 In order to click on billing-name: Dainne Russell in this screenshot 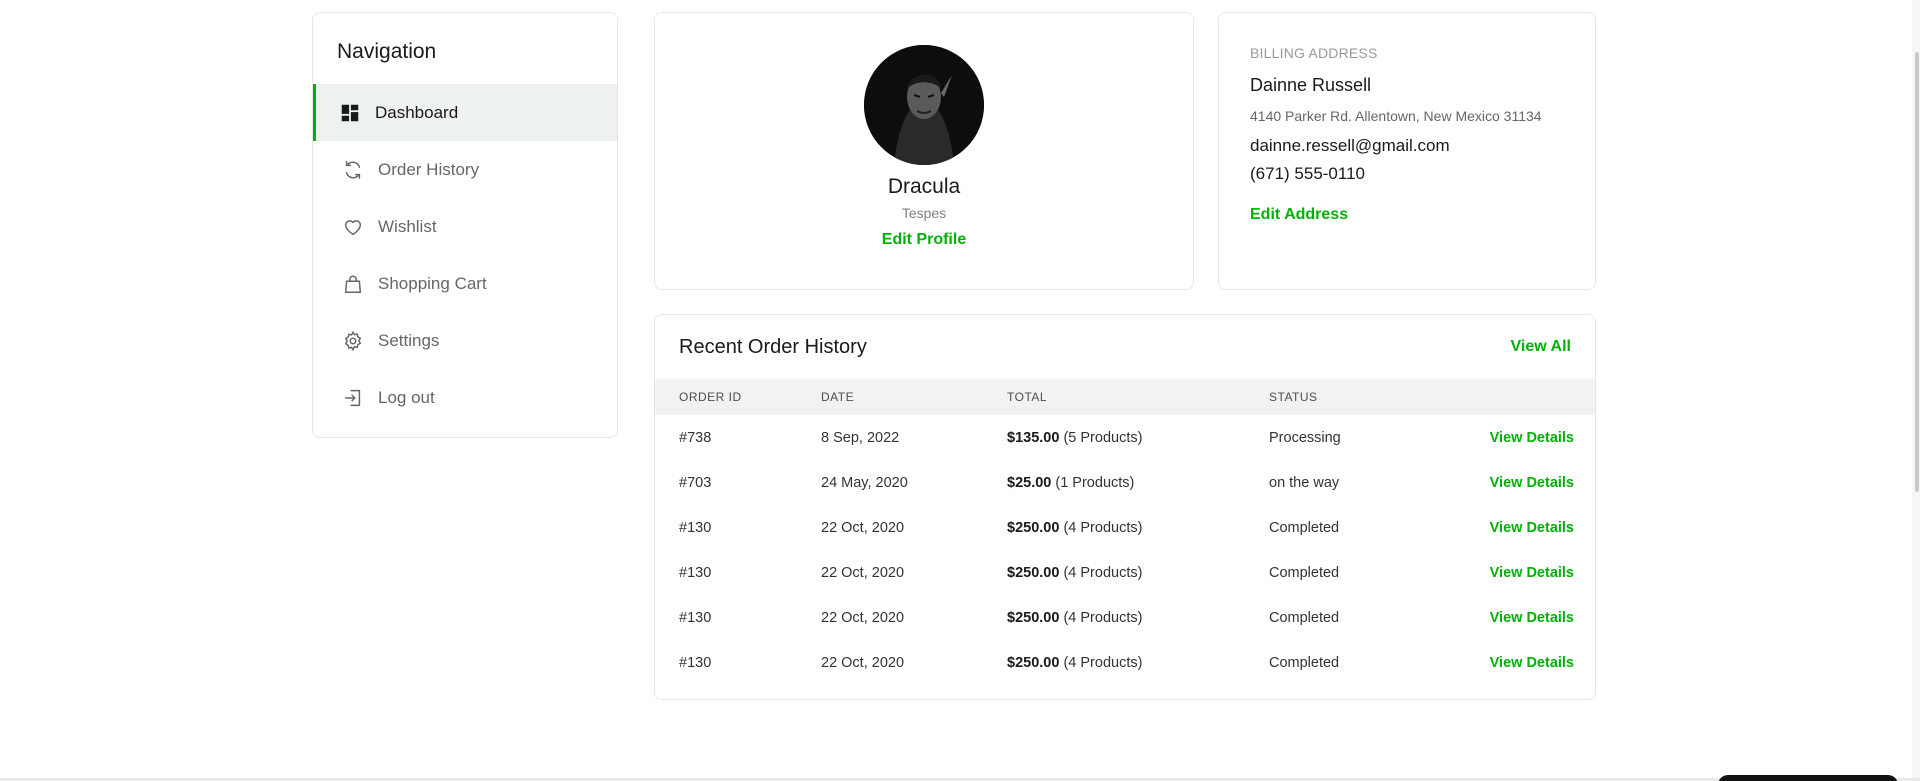, I will do `click(1311, 85)`.